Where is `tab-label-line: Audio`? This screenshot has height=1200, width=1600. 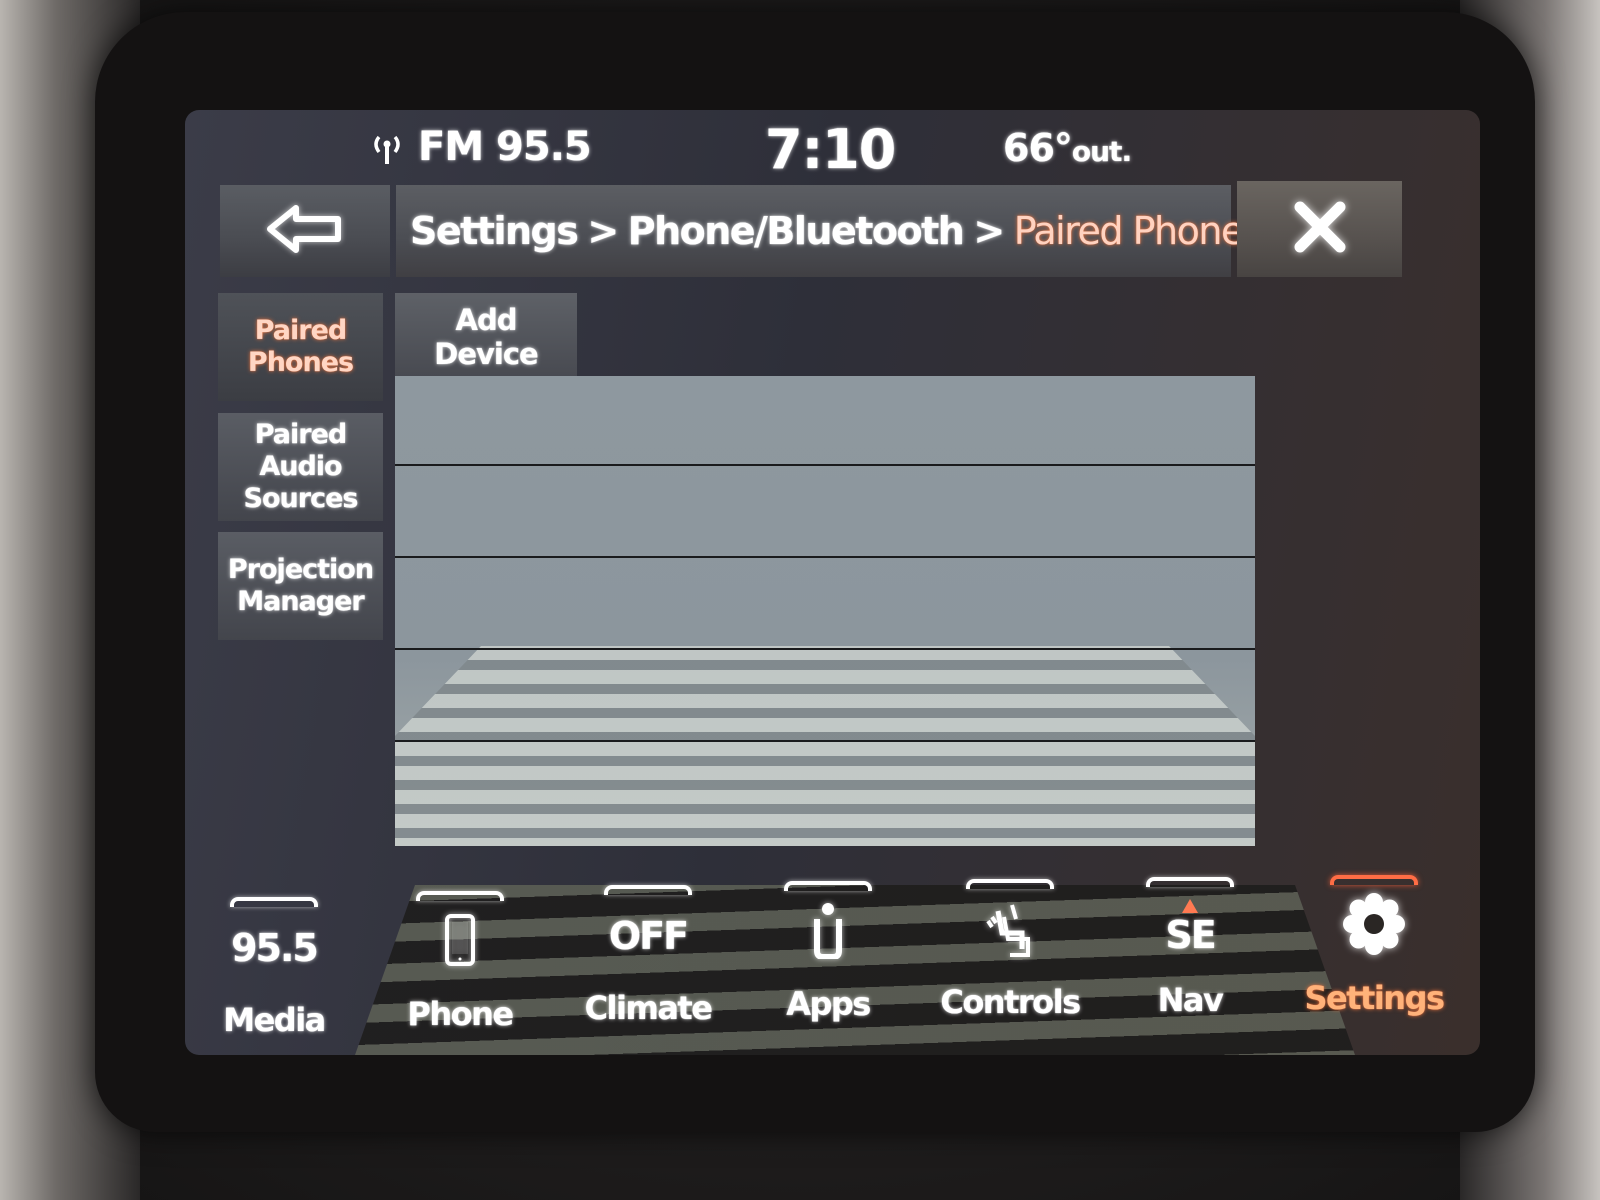 tab-label-line: Audio is located at coordinates (300, 466).